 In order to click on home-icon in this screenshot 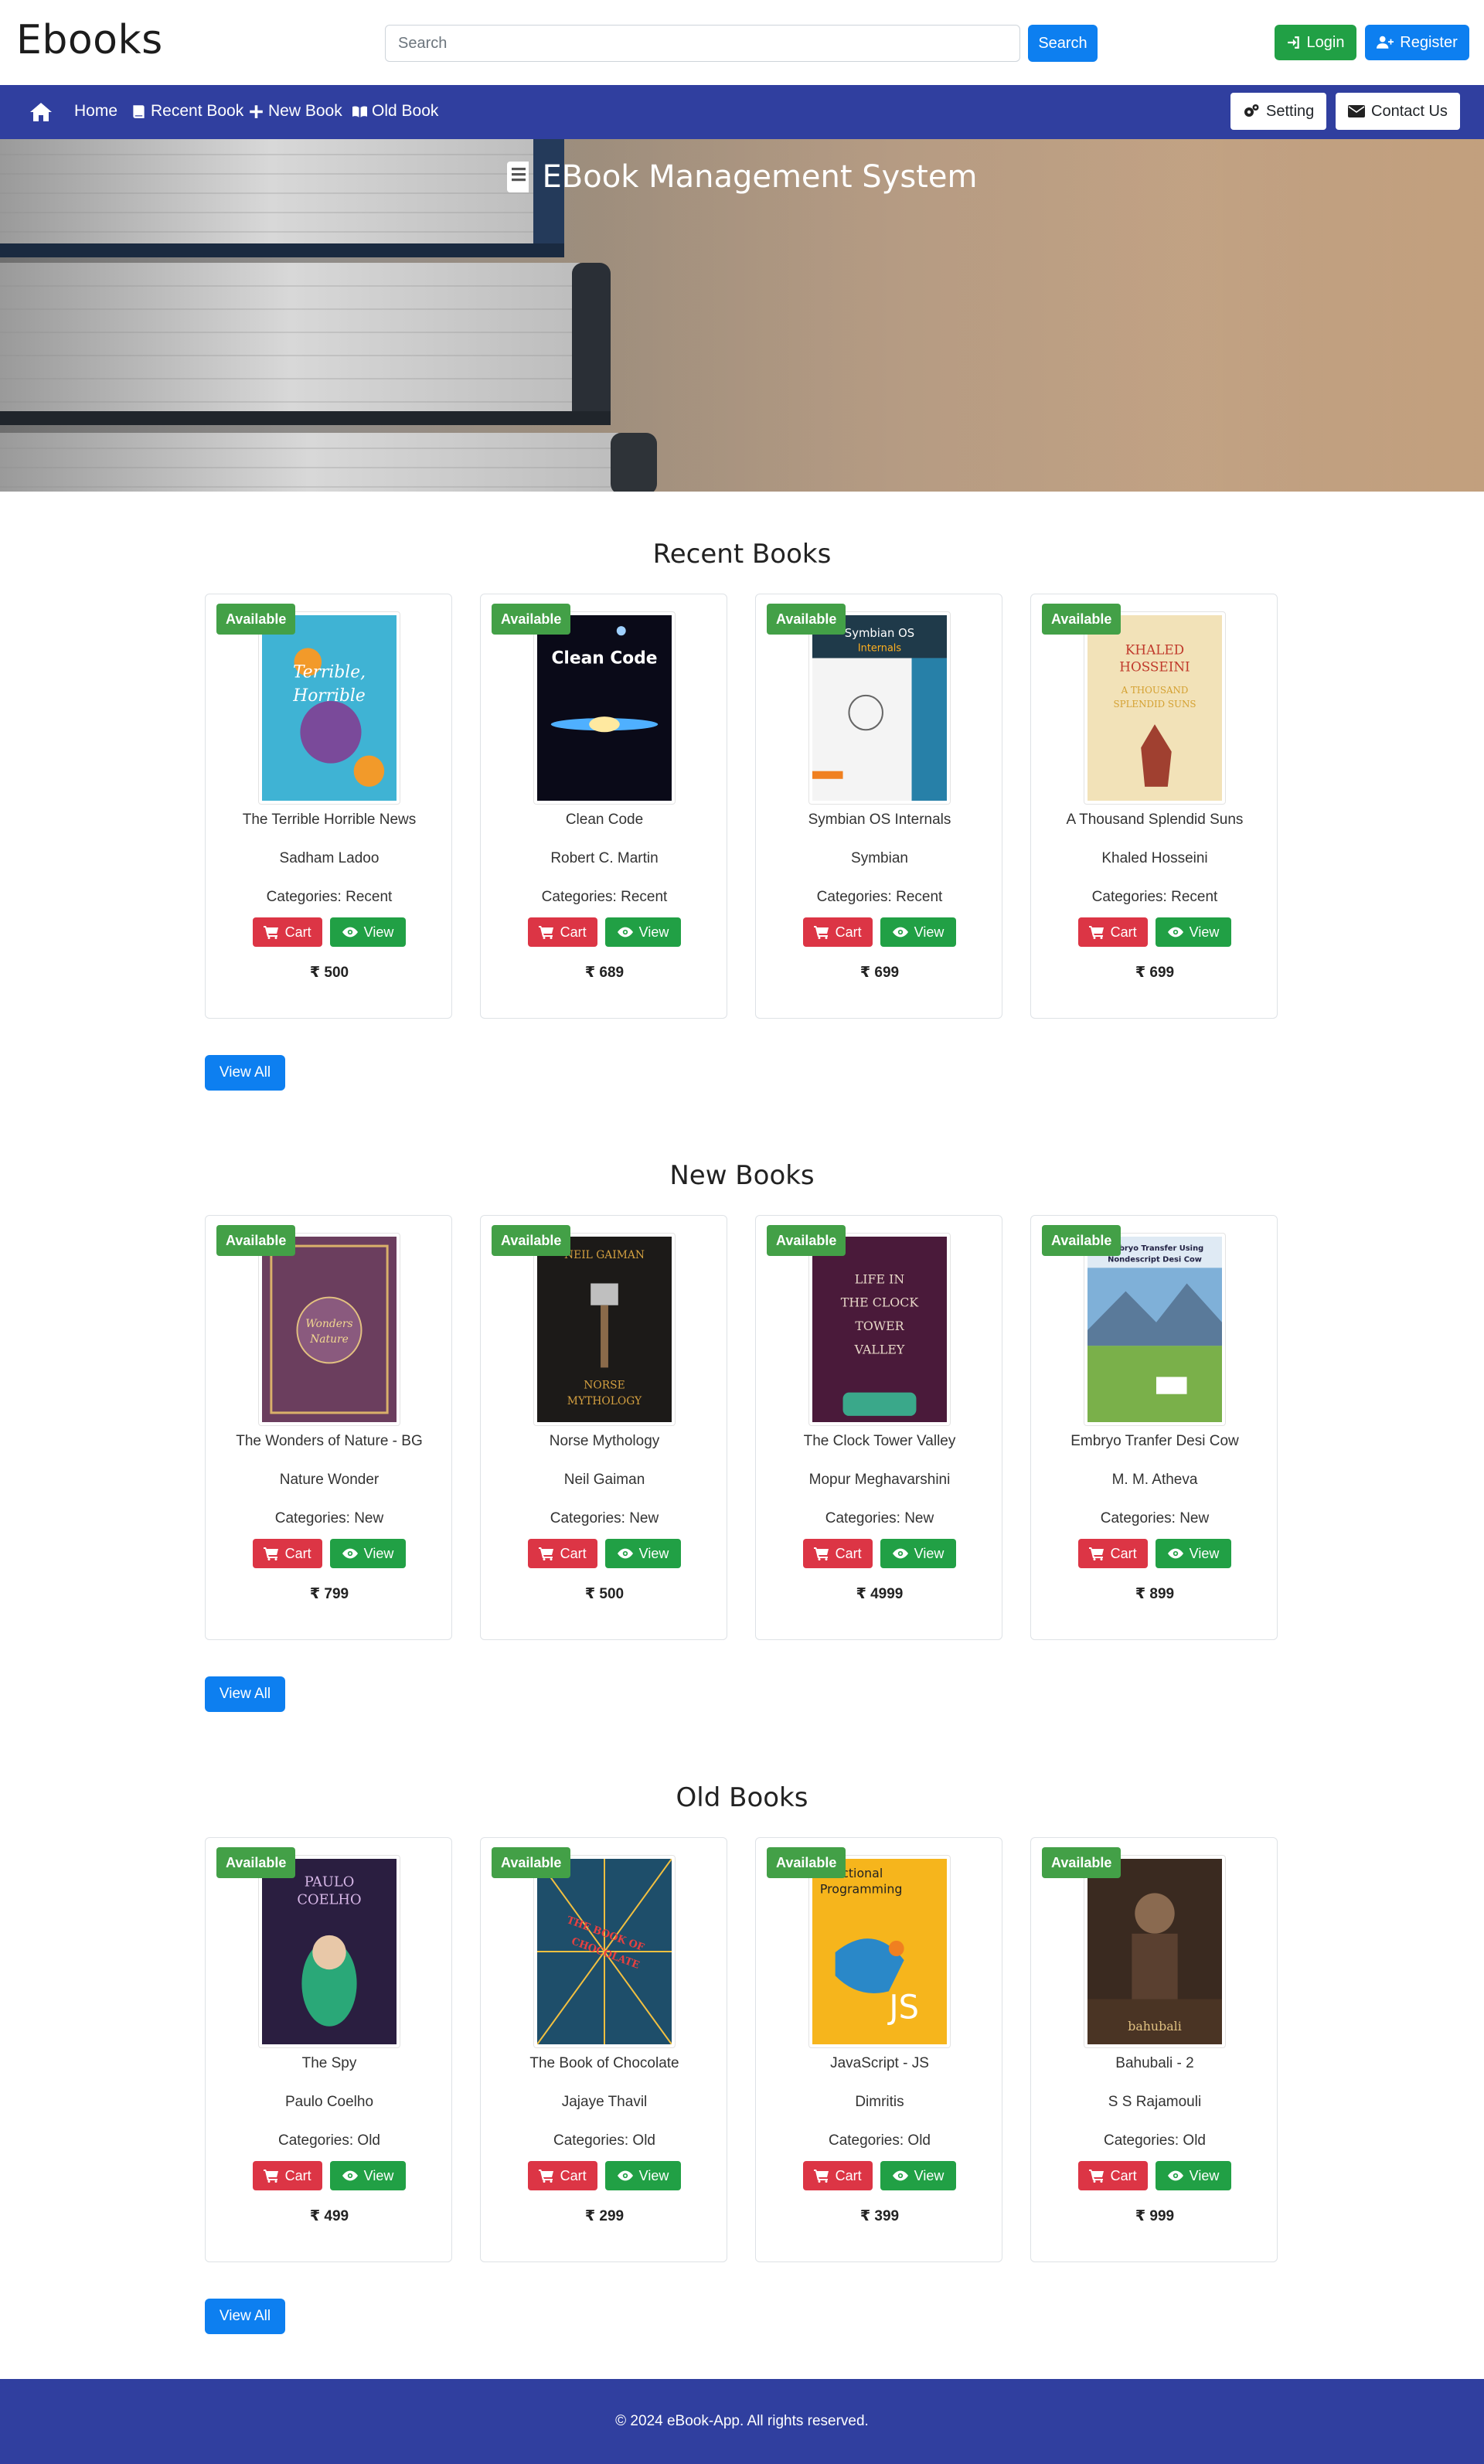, I will do `click(41, 112)`.